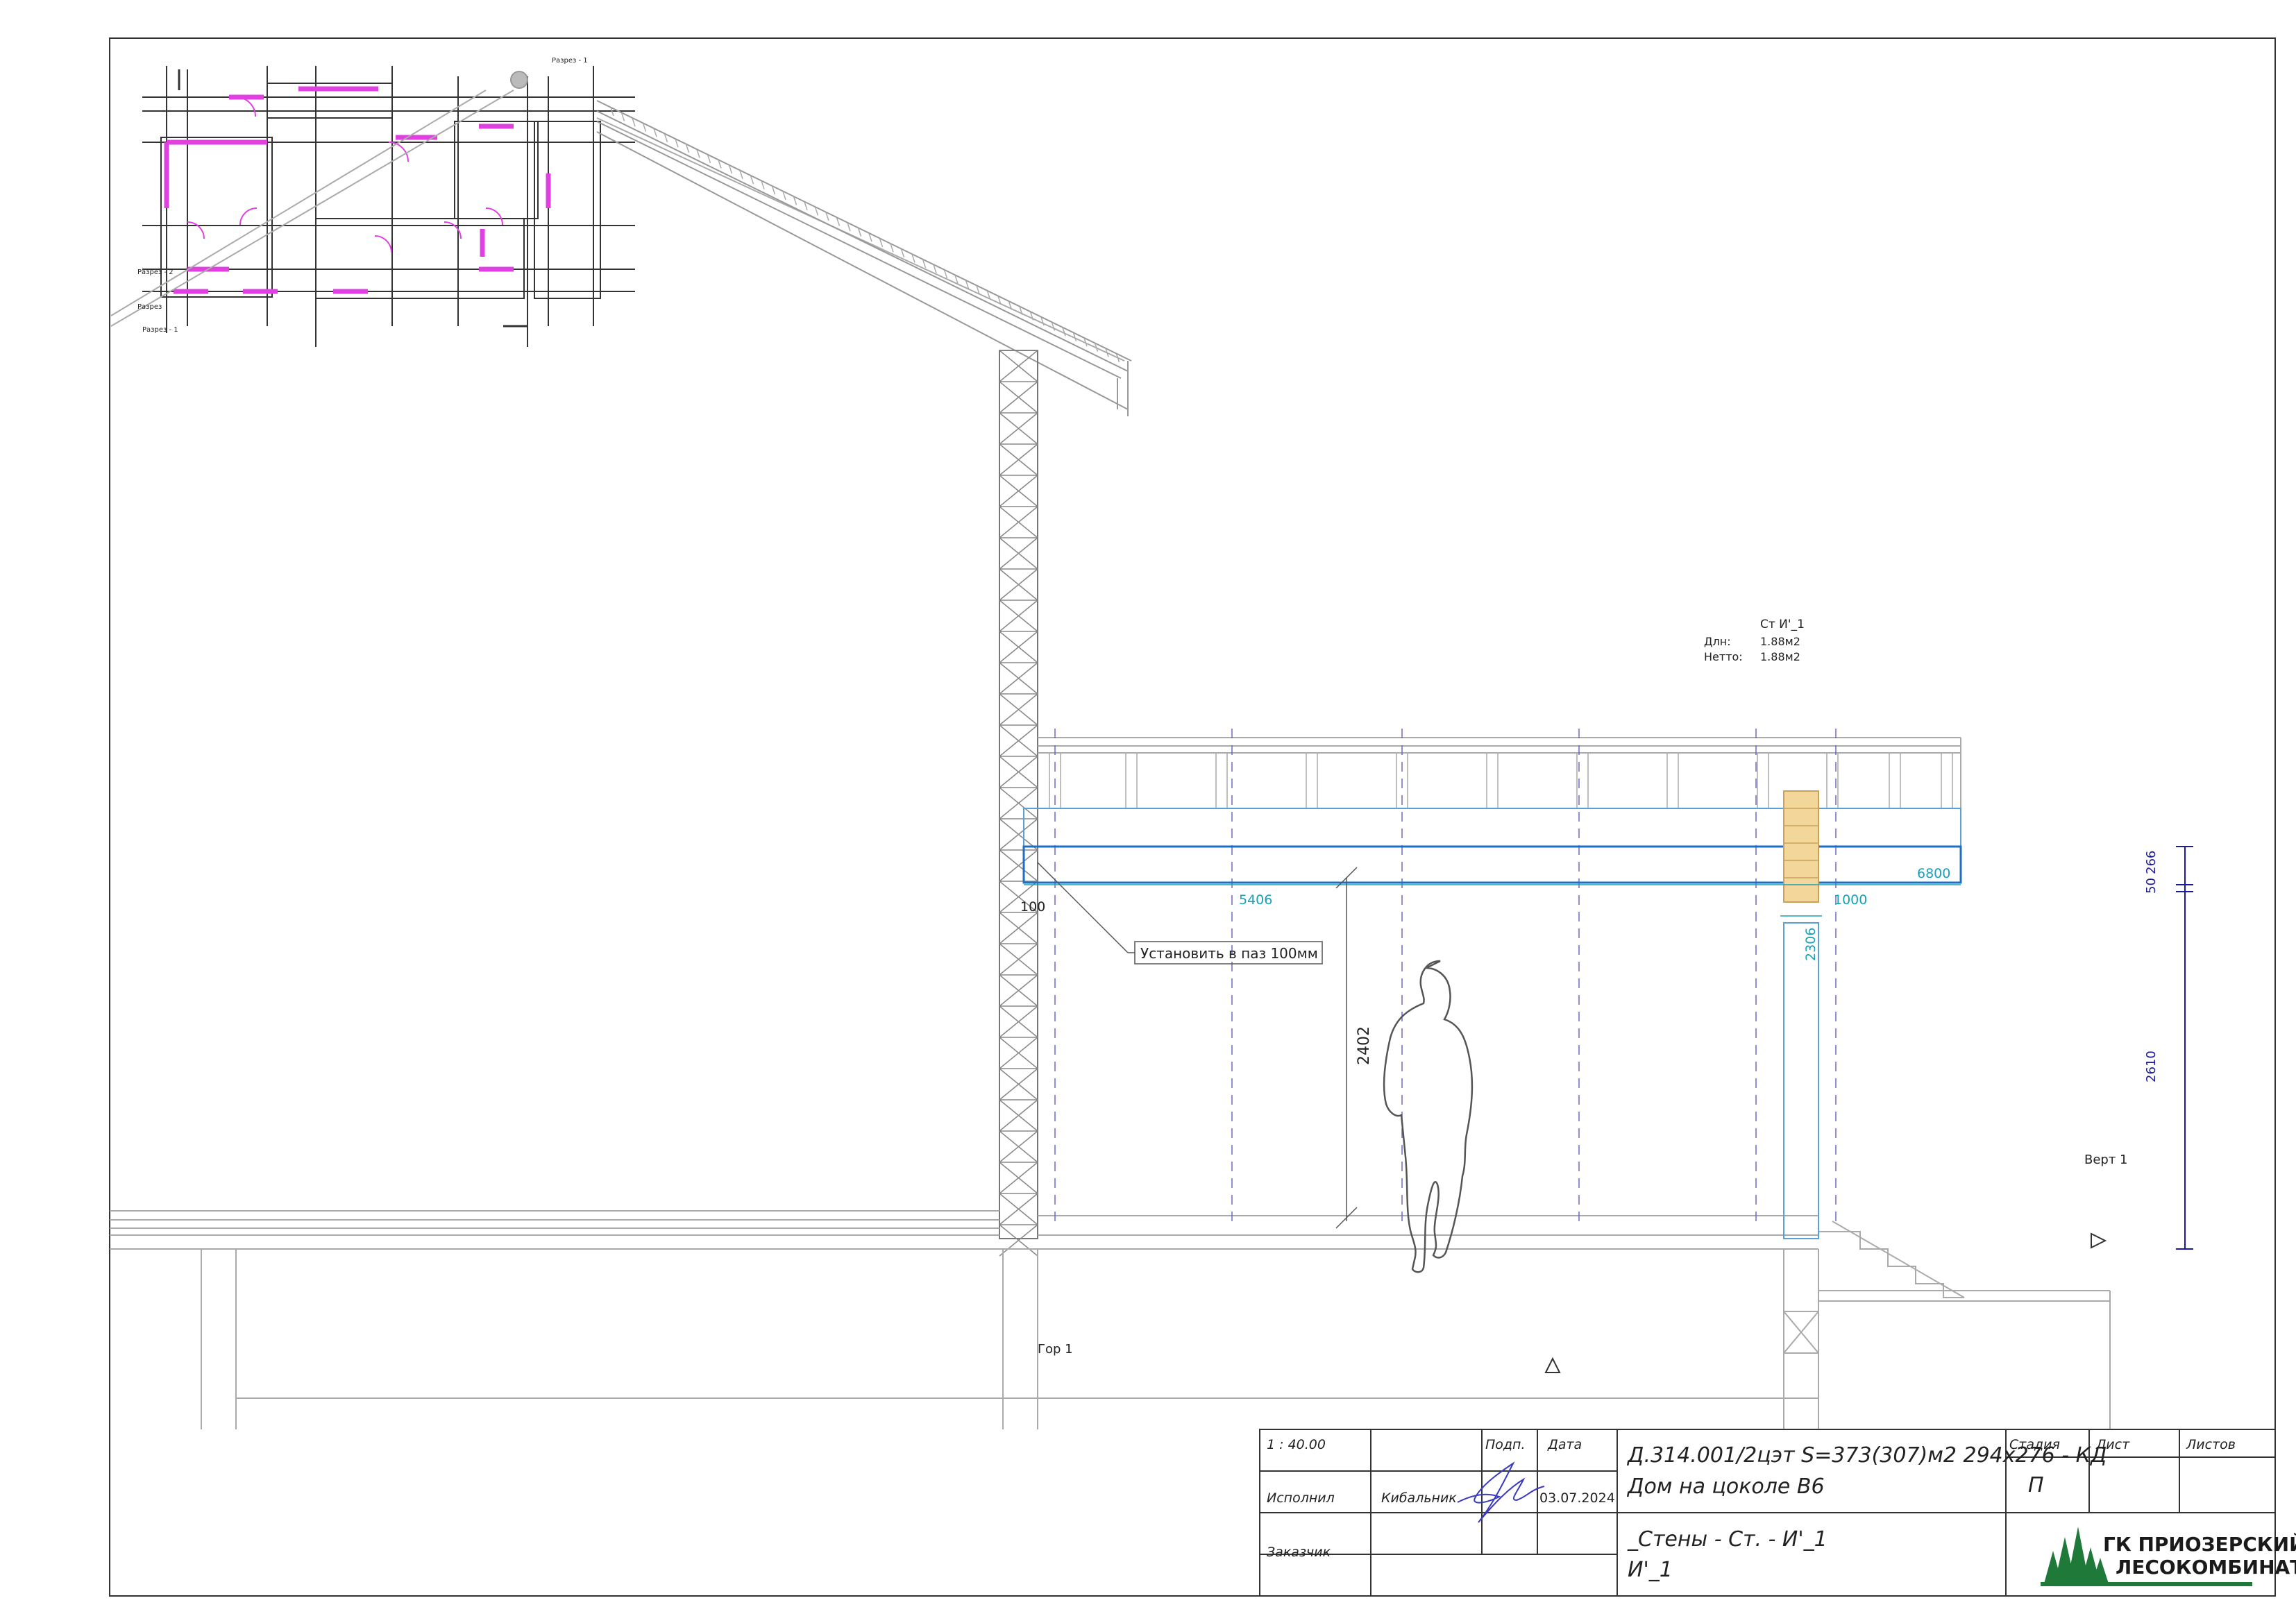  Describe the element at coordinates (2151, 1066) in the screenshot. I see `dim-vert-2610: 2610` at that location.